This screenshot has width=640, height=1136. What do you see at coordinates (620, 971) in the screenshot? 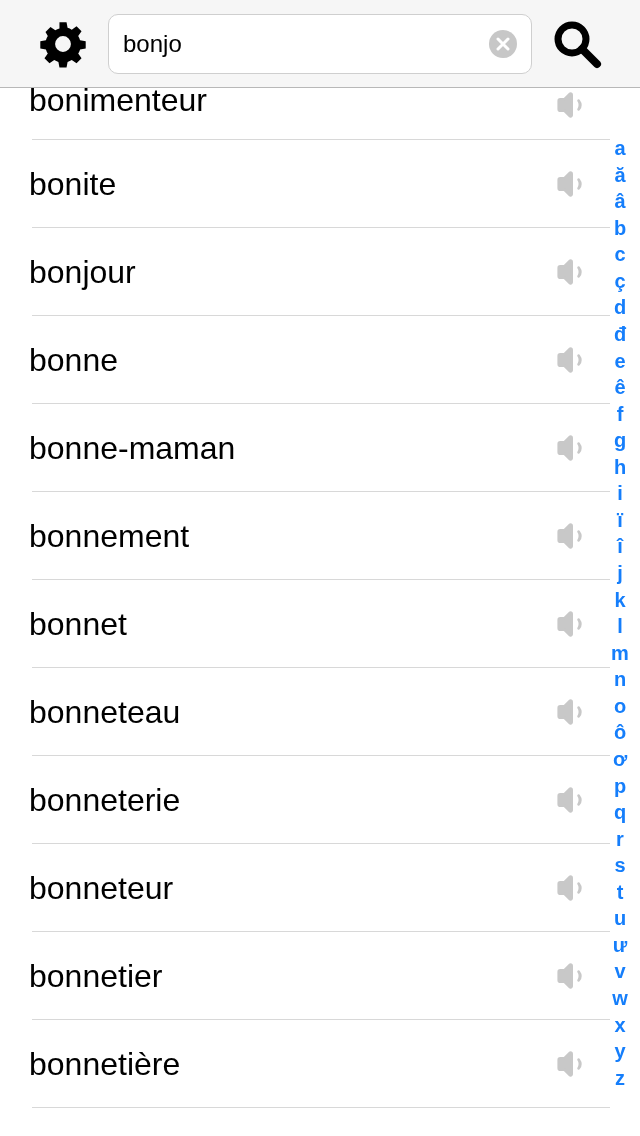
I see `index-letter: v` at bounding box center [620, 971].